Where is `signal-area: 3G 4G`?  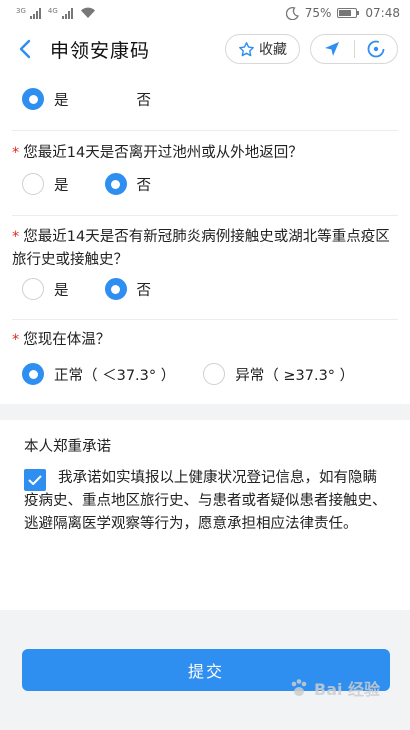
signal-area: 3G 4G is located at coordinates (56, 13).